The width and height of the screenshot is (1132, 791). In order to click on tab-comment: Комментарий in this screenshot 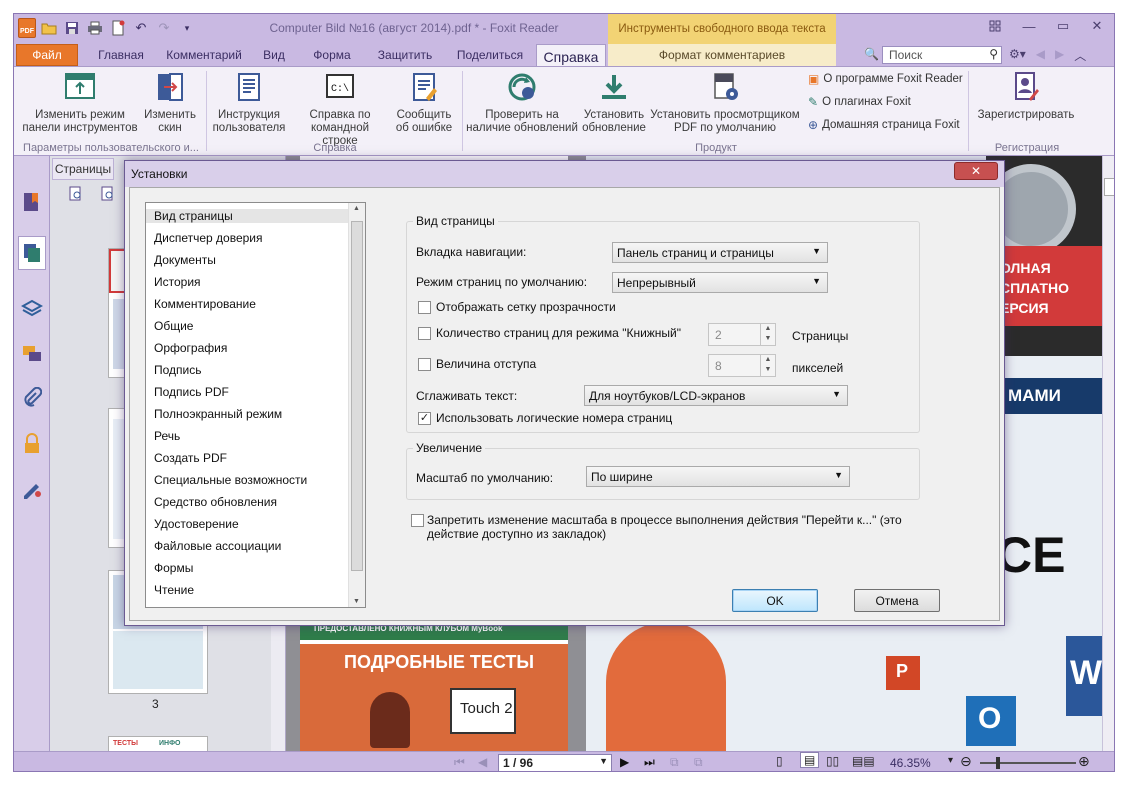, I will do `click(204, 55)`.